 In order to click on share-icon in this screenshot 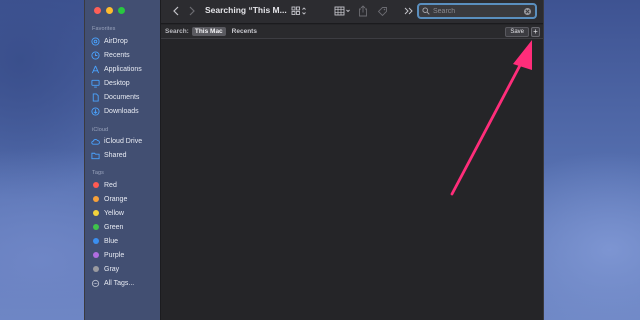, I will do `click(363, 11)`.